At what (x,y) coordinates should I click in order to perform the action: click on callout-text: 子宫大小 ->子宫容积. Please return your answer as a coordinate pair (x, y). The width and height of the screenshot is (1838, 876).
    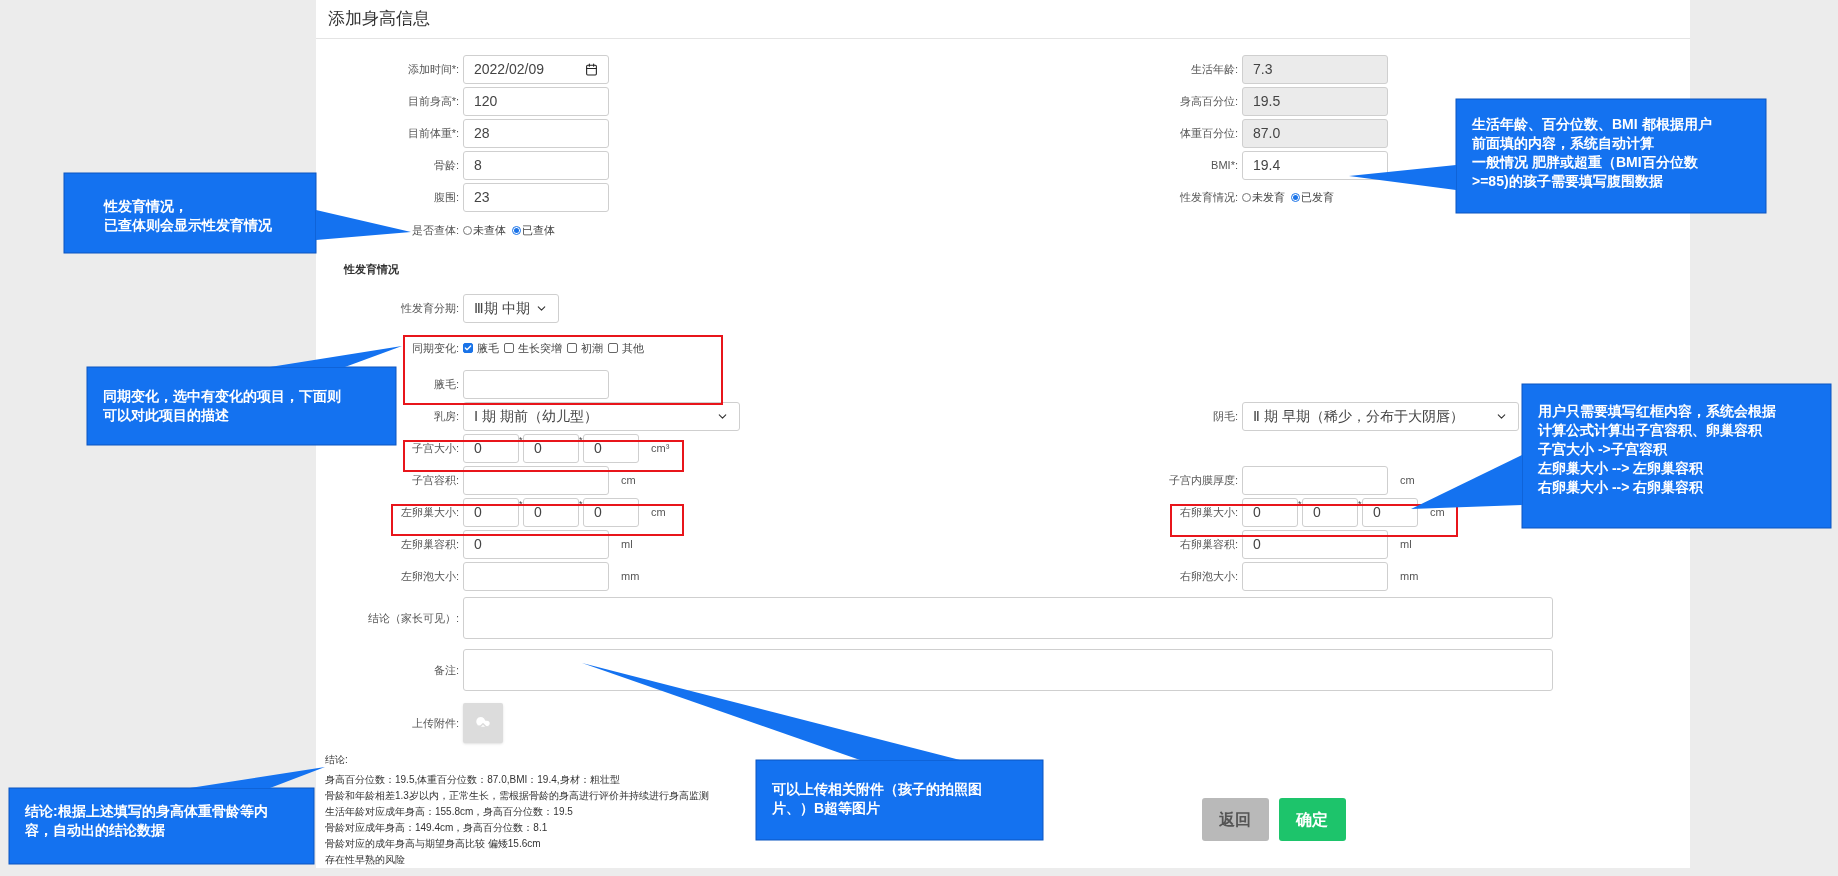
    Looking at the image, I should click on (1602, 449).